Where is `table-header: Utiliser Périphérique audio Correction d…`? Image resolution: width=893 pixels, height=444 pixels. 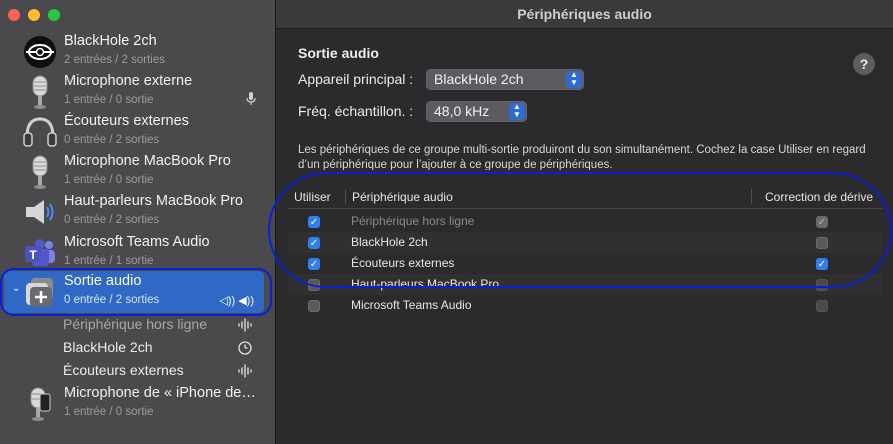 table-header: Utiliser Périphérique audio Correction d… is located at coordinates (585, 197).